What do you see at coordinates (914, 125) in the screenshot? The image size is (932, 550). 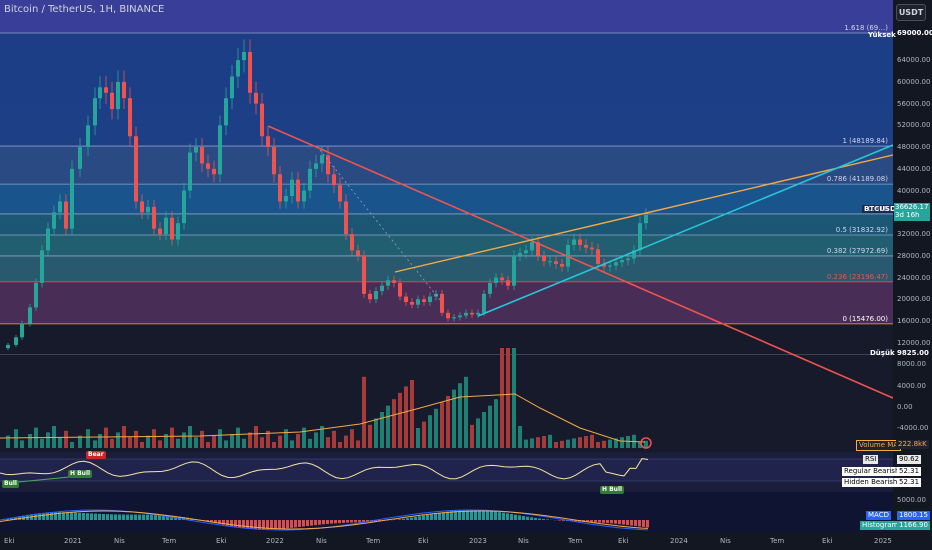 I see `price-axis-label: 52000.00` at bounding box center [914, 125].